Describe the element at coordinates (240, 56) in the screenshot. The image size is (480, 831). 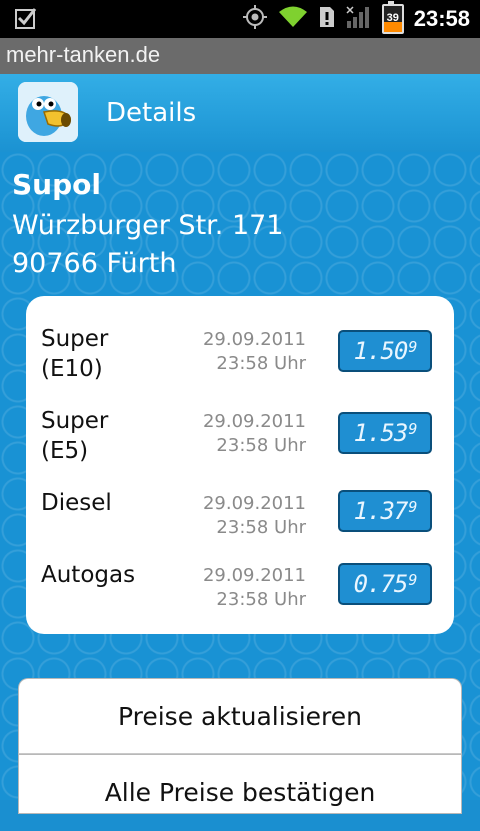
I see `url-bar: mehr-tanken.de` at that location.